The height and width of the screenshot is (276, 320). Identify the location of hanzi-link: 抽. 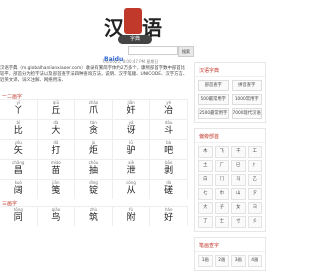
(93, 171).